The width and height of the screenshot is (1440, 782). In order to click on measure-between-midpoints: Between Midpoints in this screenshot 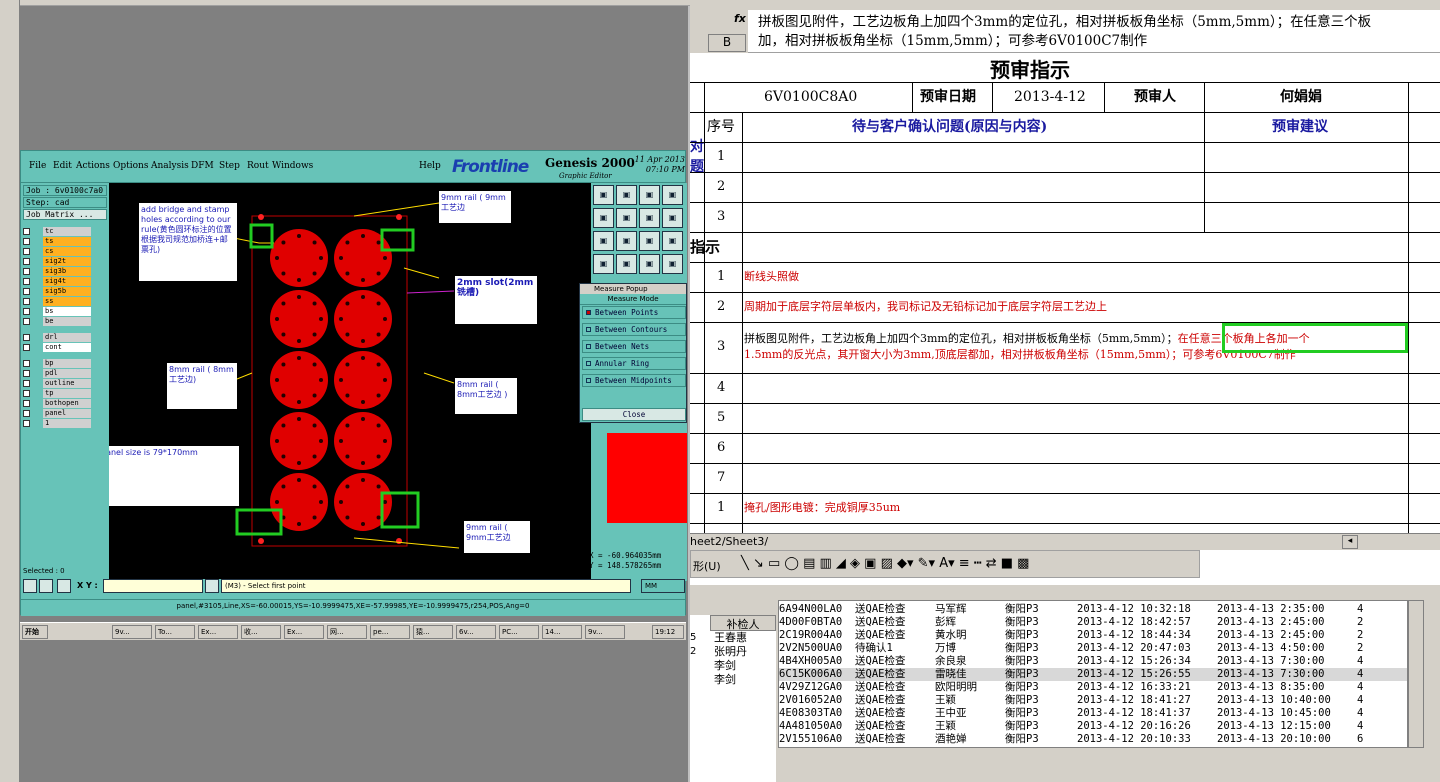, I will do `click(634, 380)`.